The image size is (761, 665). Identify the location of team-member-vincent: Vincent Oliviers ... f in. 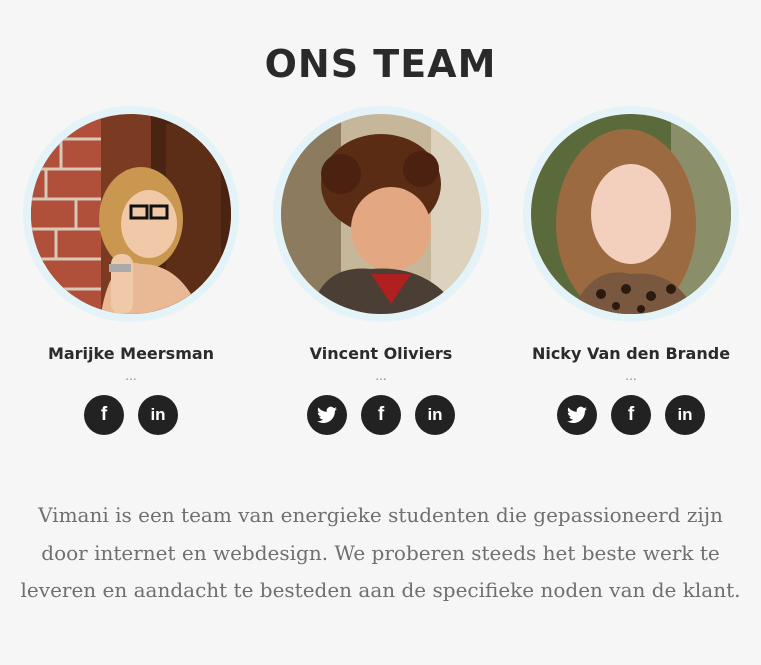
(381, 270).